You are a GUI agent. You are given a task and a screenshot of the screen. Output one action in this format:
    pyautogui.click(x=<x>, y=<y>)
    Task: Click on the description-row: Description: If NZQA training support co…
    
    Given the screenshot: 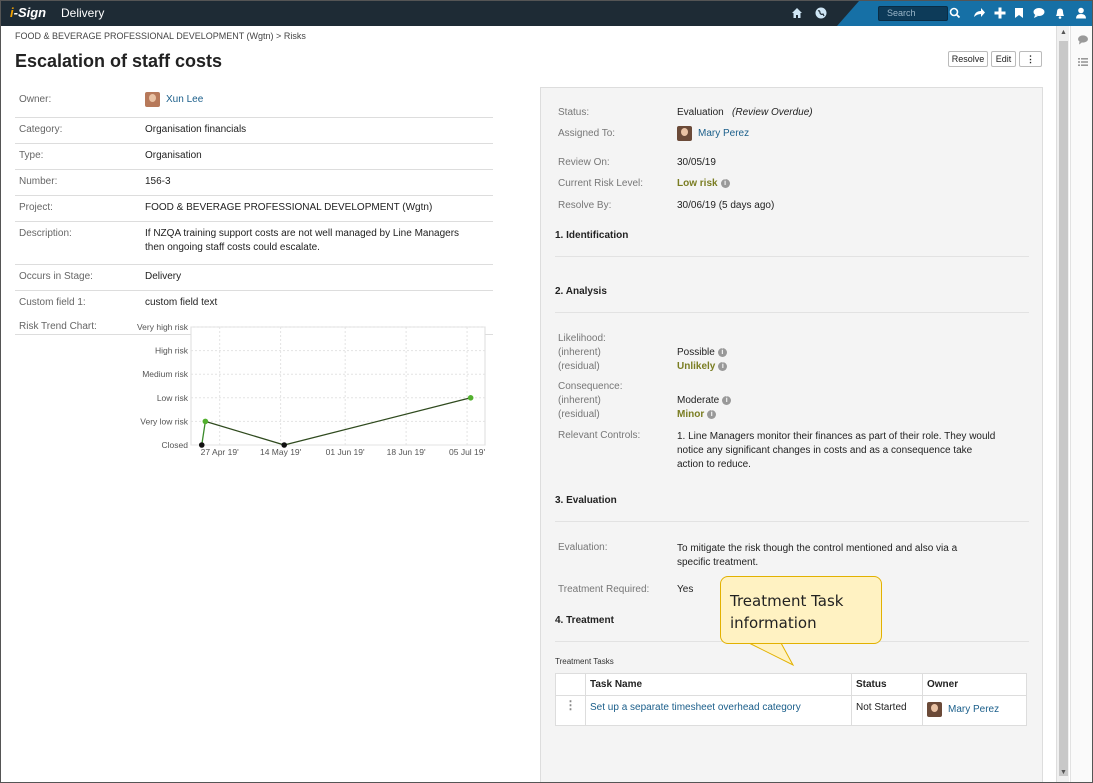 What is the action you would take?
    pyautogui.click(x=254, y=243)
    